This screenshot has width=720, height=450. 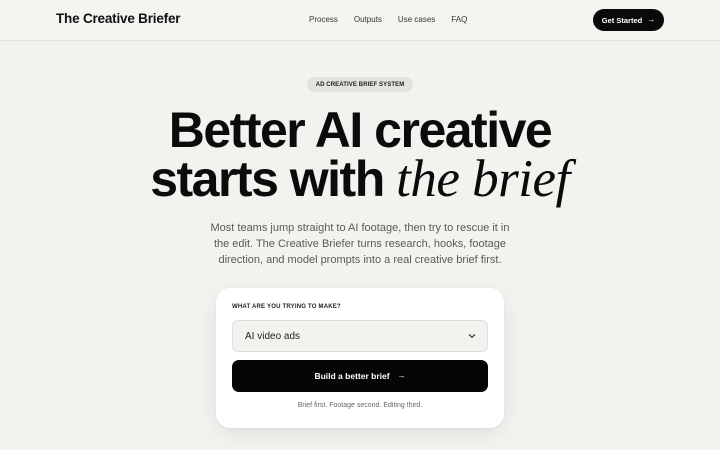 I want to click on nav-link-use-cases: Use cases, so click(x=416, y=19).